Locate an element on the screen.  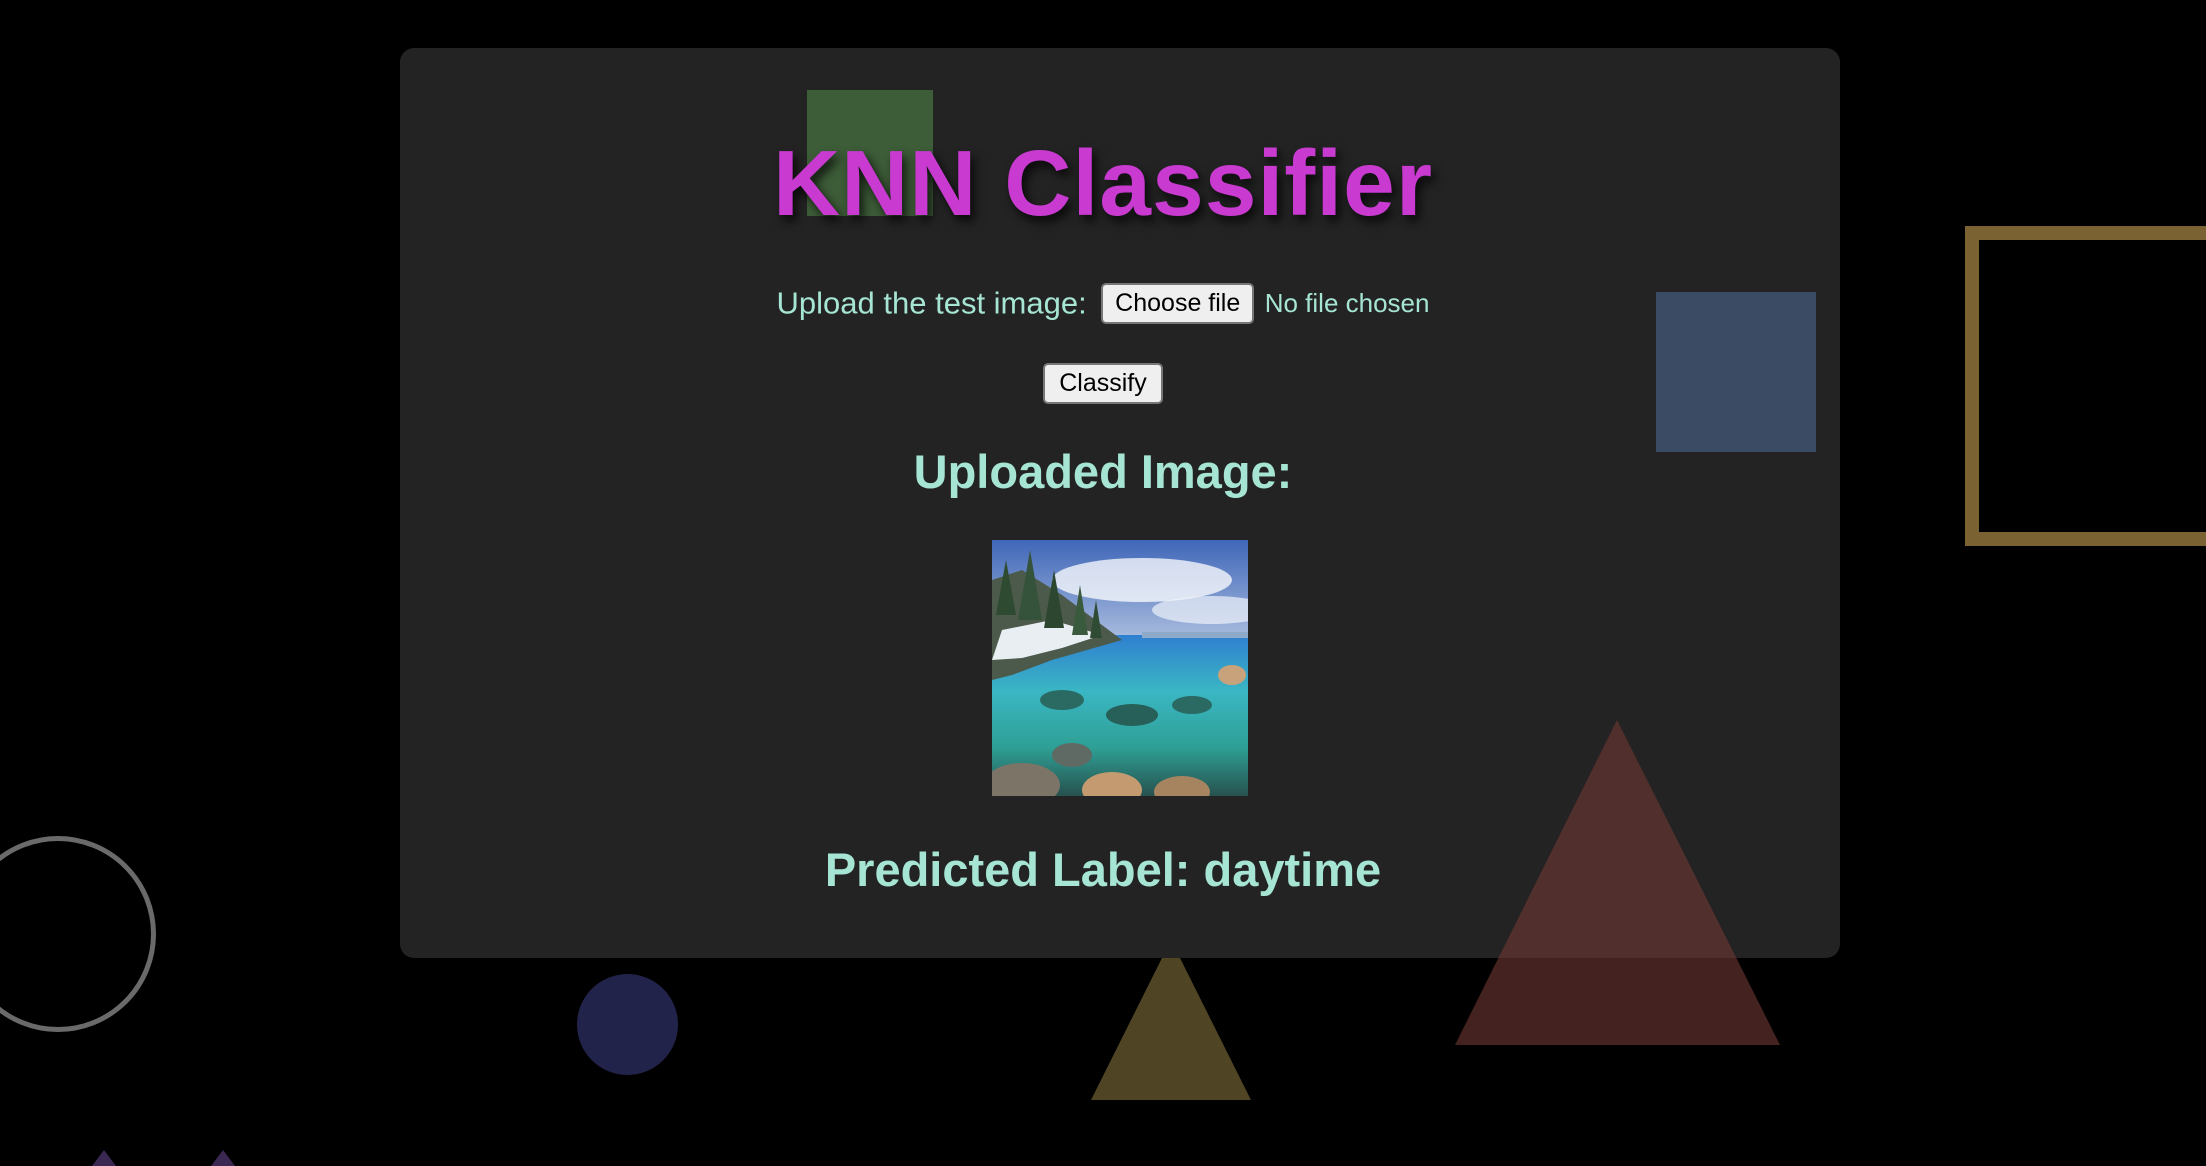
predicted-label-value: daytime is located at coordinates (1292, 869).